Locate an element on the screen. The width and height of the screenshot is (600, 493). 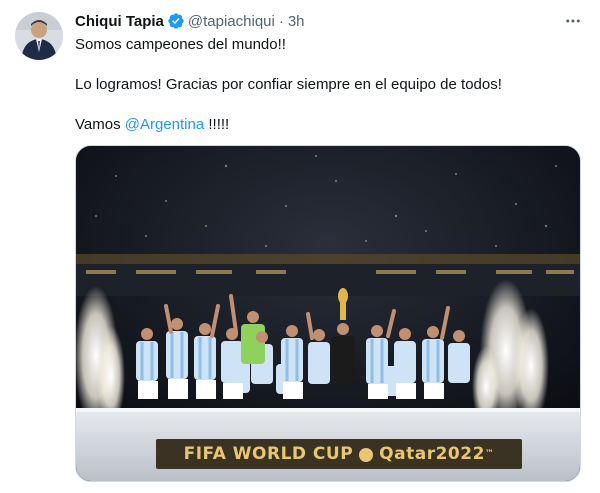
more-options-button is located at coordinates (573, 21).